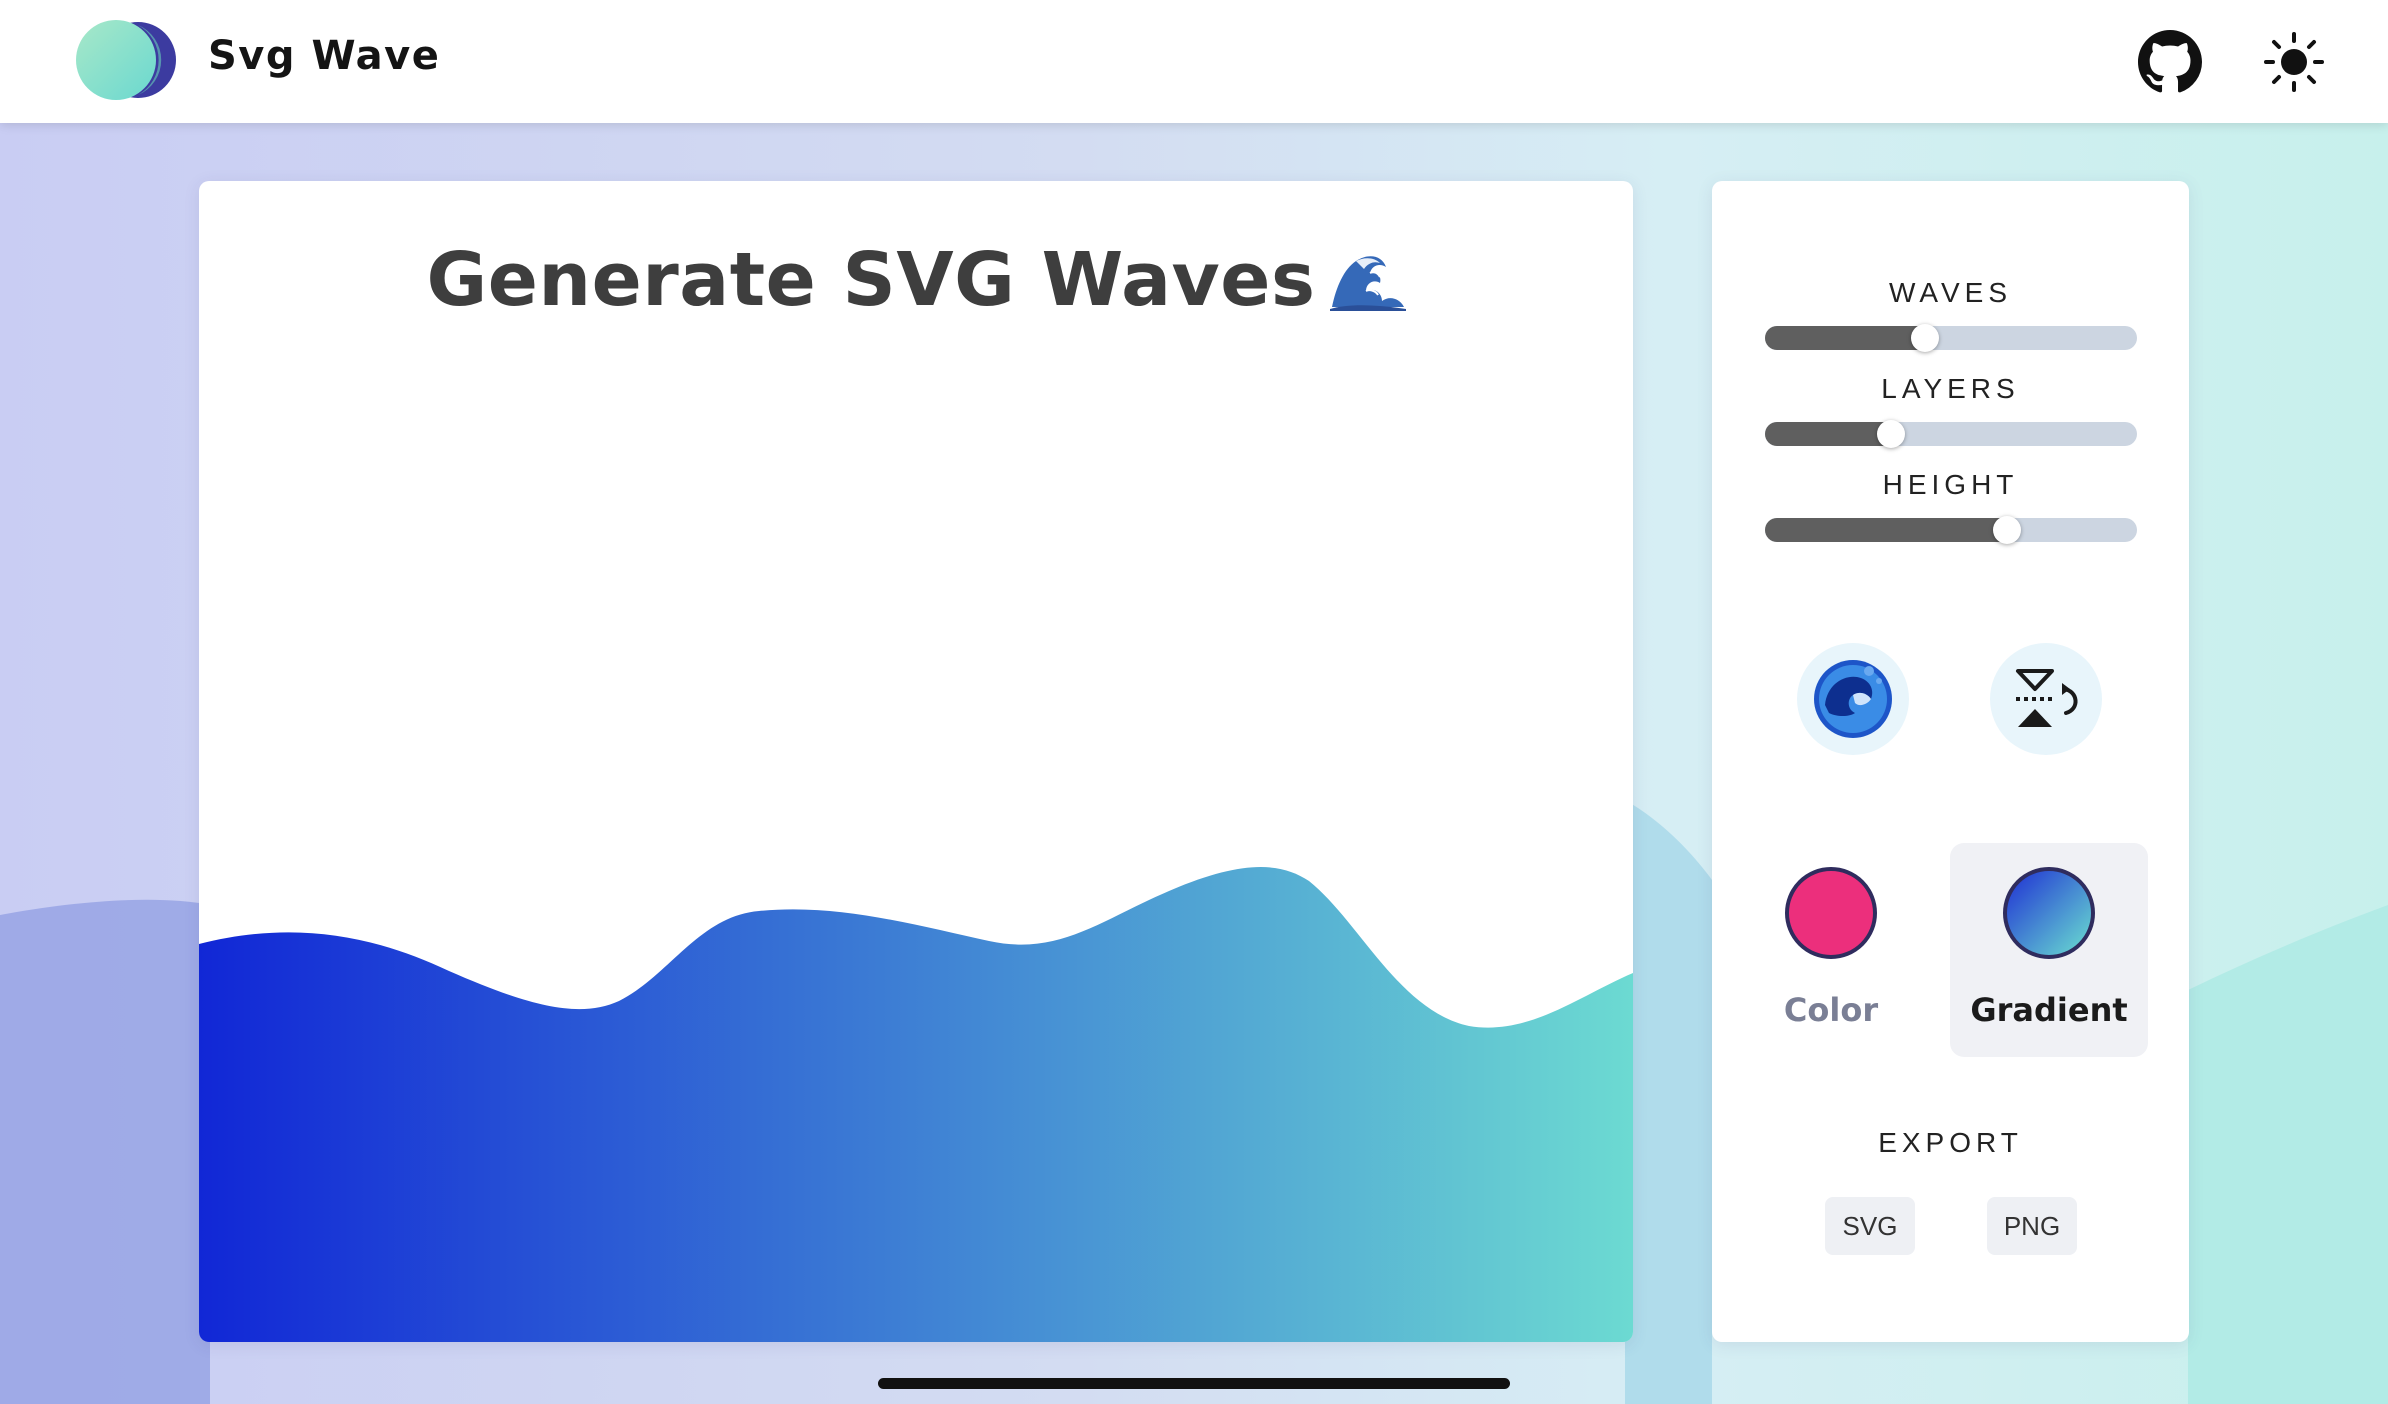  I want to click on sun-icon, so click(2294, 62).